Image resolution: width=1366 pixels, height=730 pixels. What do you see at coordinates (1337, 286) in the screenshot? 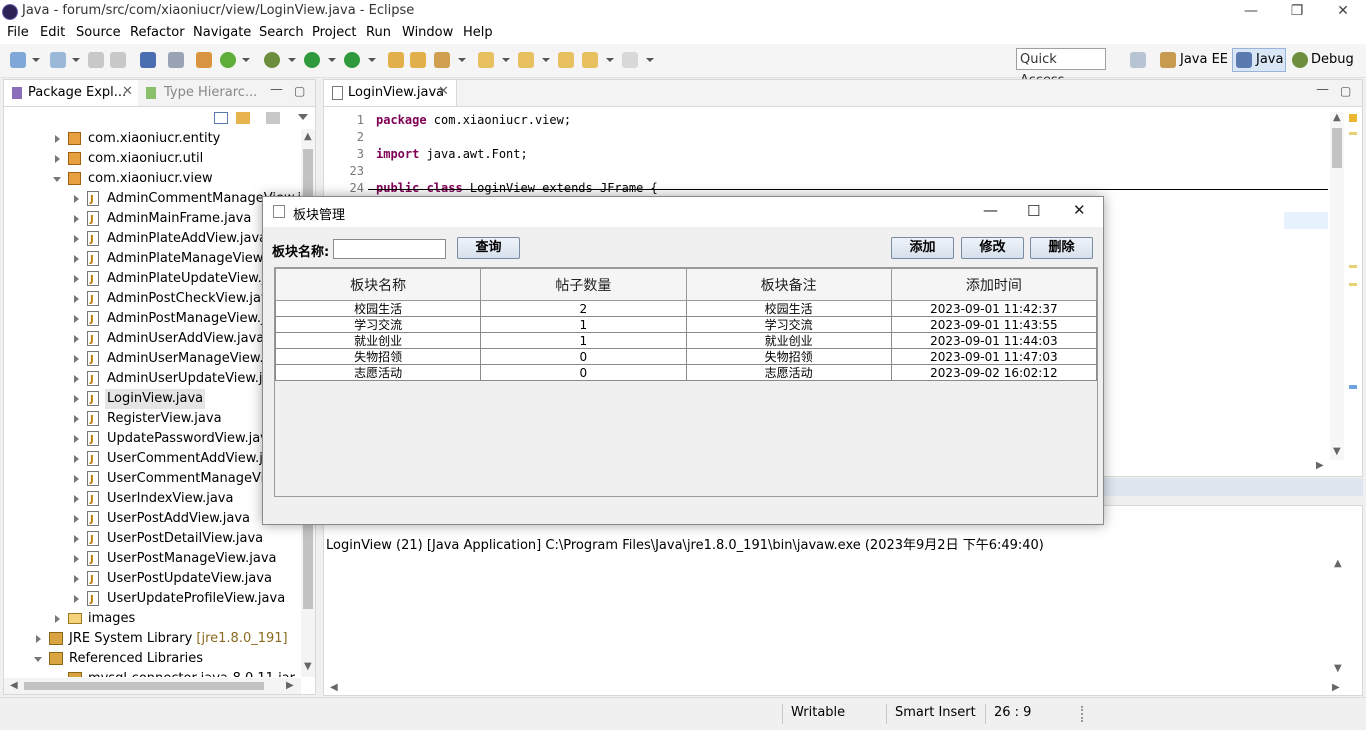
I see `editor-vertical-scrollbar: ▲ ▼` at bounding box center [1337, 286].